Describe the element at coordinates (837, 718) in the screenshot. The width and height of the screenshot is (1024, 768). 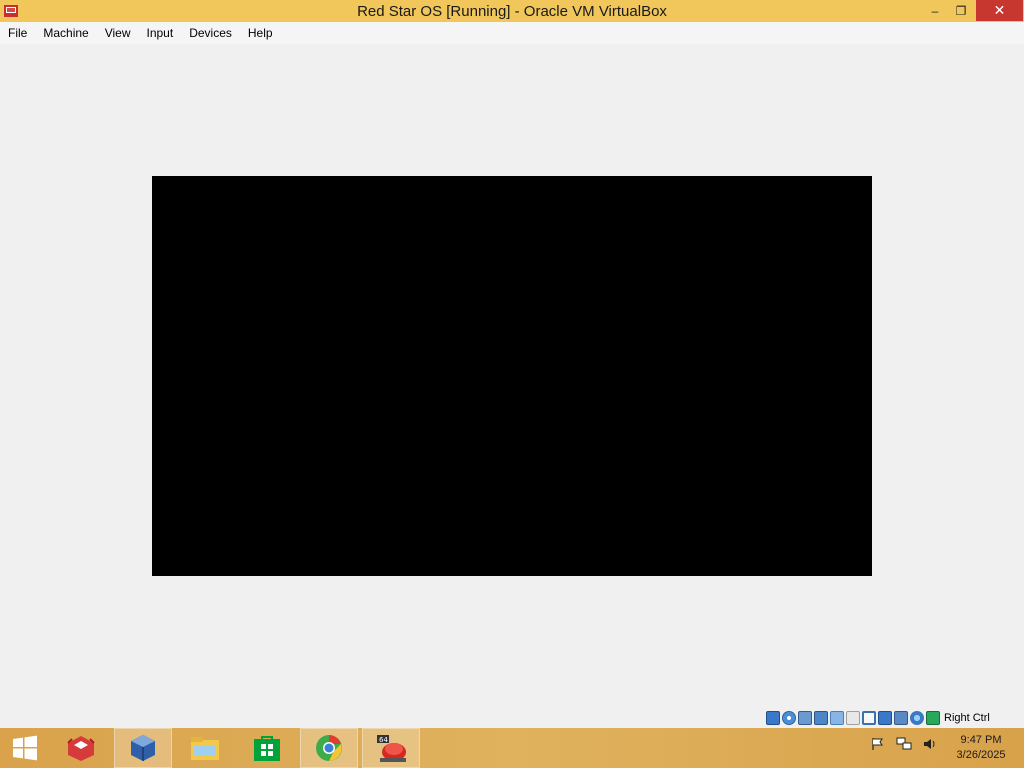
I see `usb-icon` at that location.